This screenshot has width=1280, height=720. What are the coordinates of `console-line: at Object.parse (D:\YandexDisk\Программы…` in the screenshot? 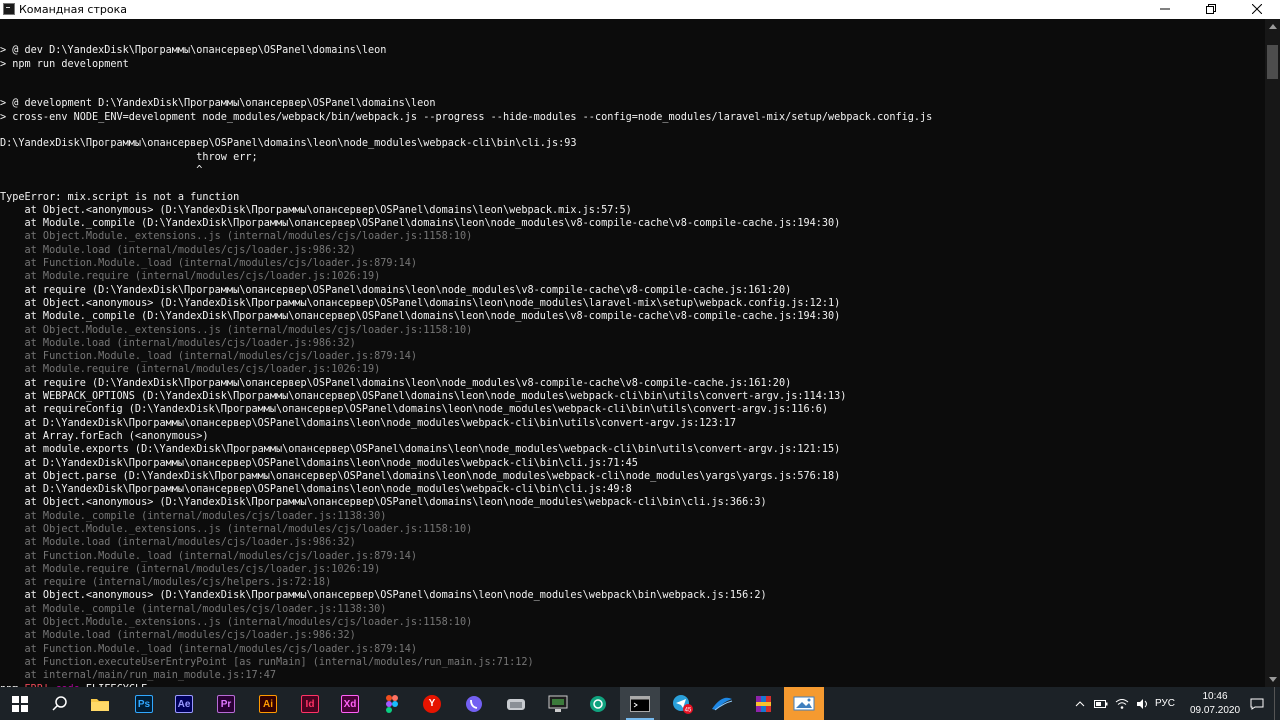 It's located at (420, 476).